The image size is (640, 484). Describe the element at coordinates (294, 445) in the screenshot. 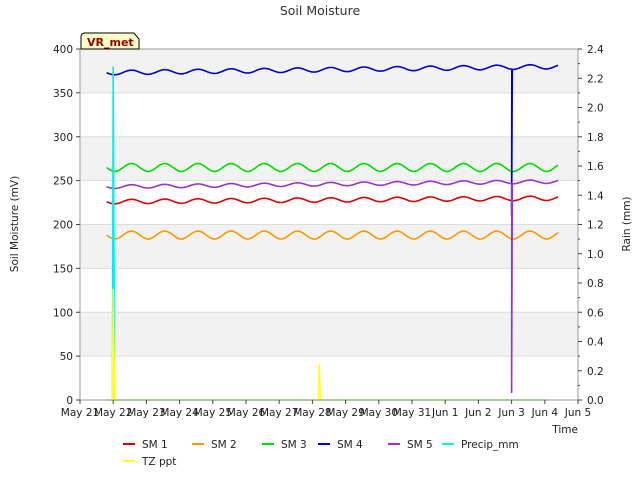

I see `legend-label: SM 3` at that location.